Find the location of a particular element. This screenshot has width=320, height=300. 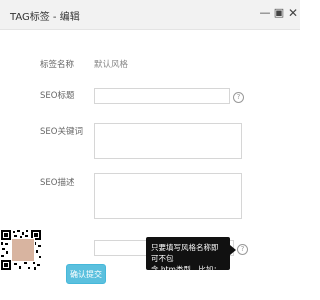

submit-button: 确认提交 is located at coordinates (86, 274).